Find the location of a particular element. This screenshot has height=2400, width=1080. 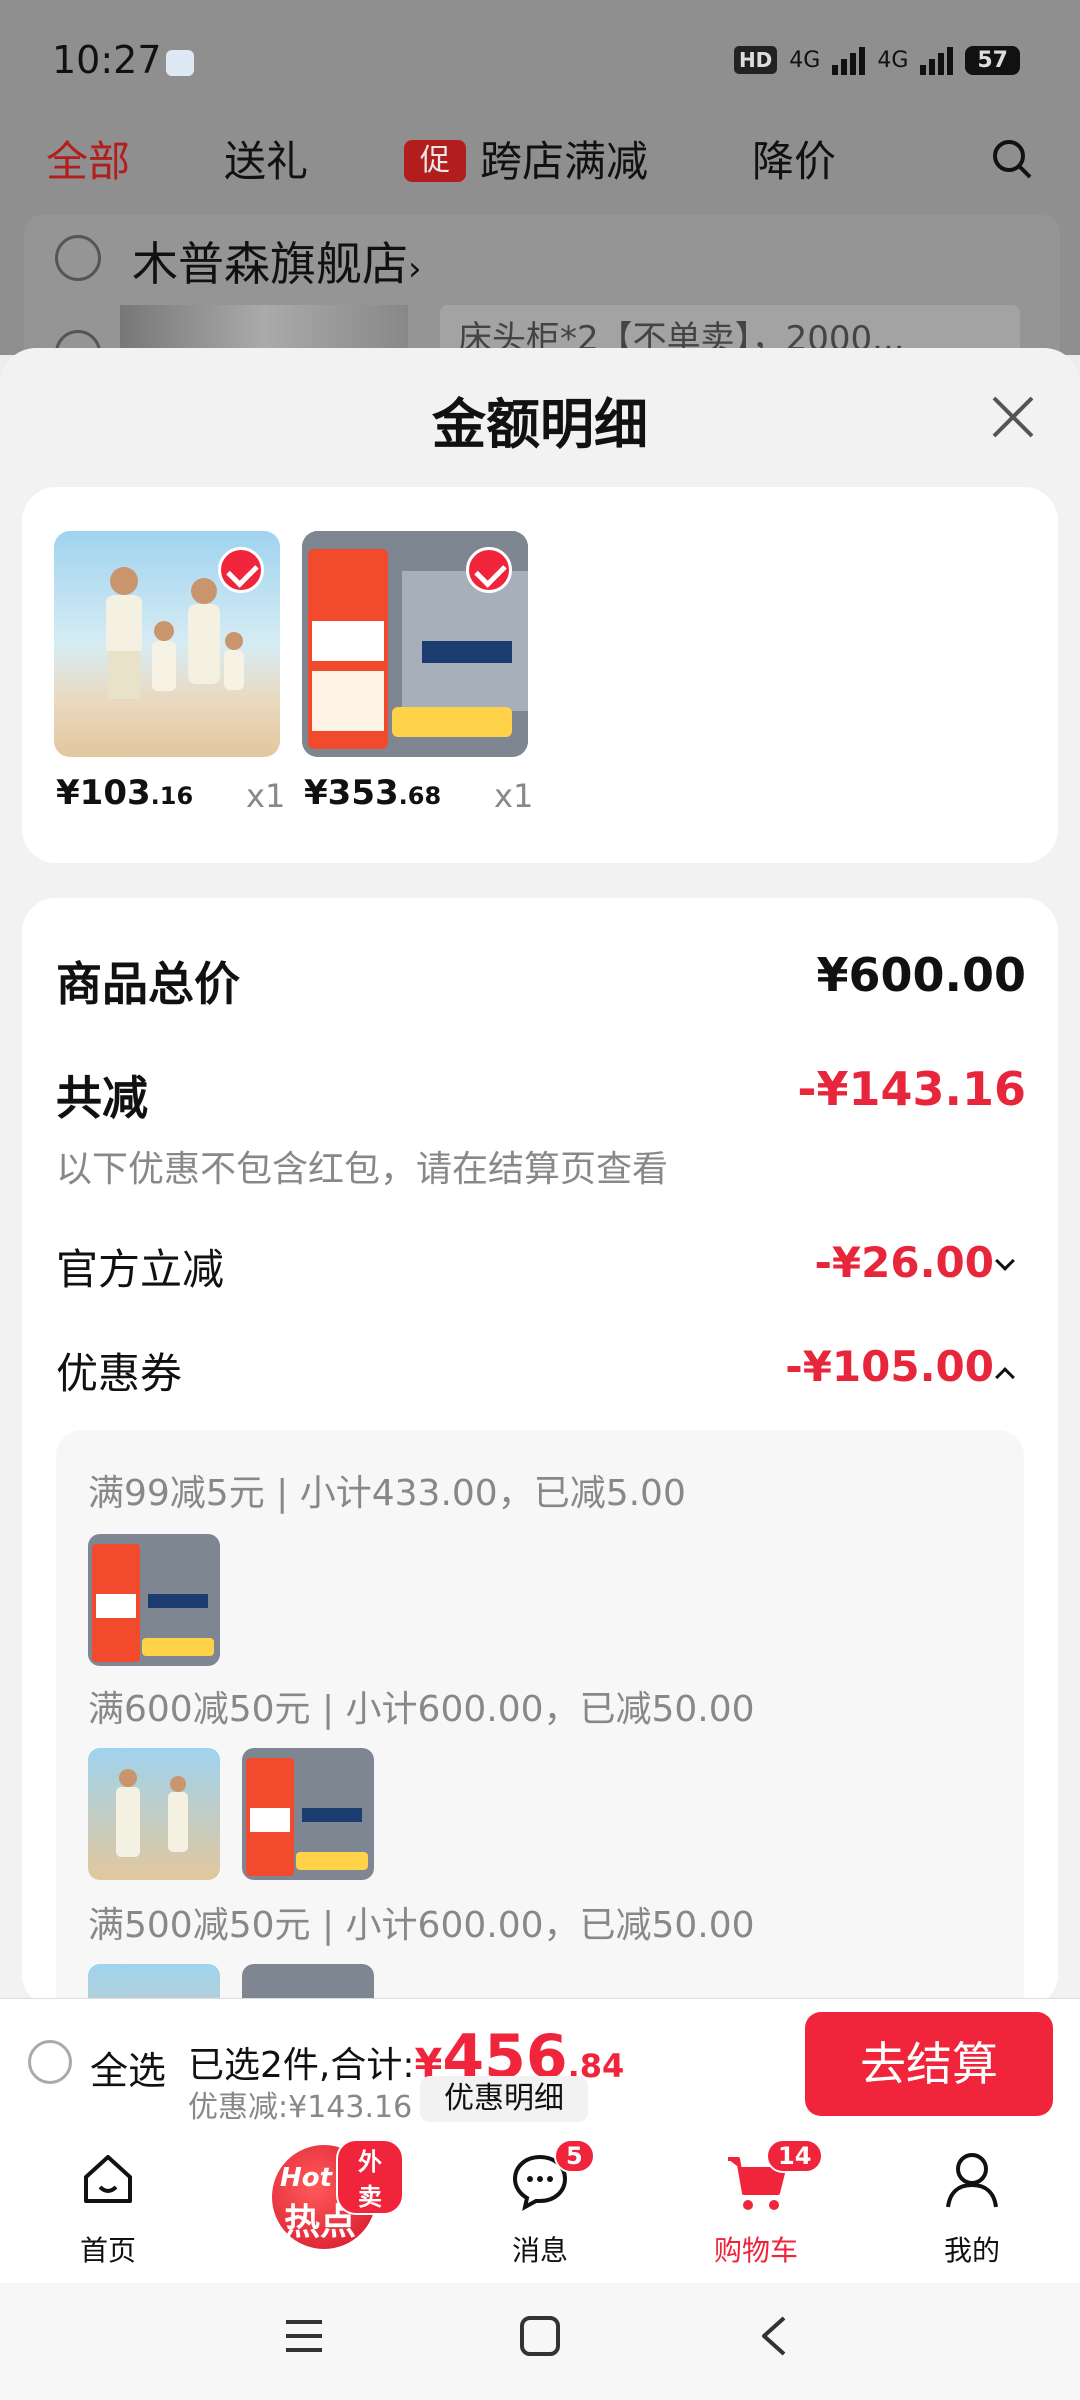

network-4g-label: 4G is located at coordinates (805, 60).